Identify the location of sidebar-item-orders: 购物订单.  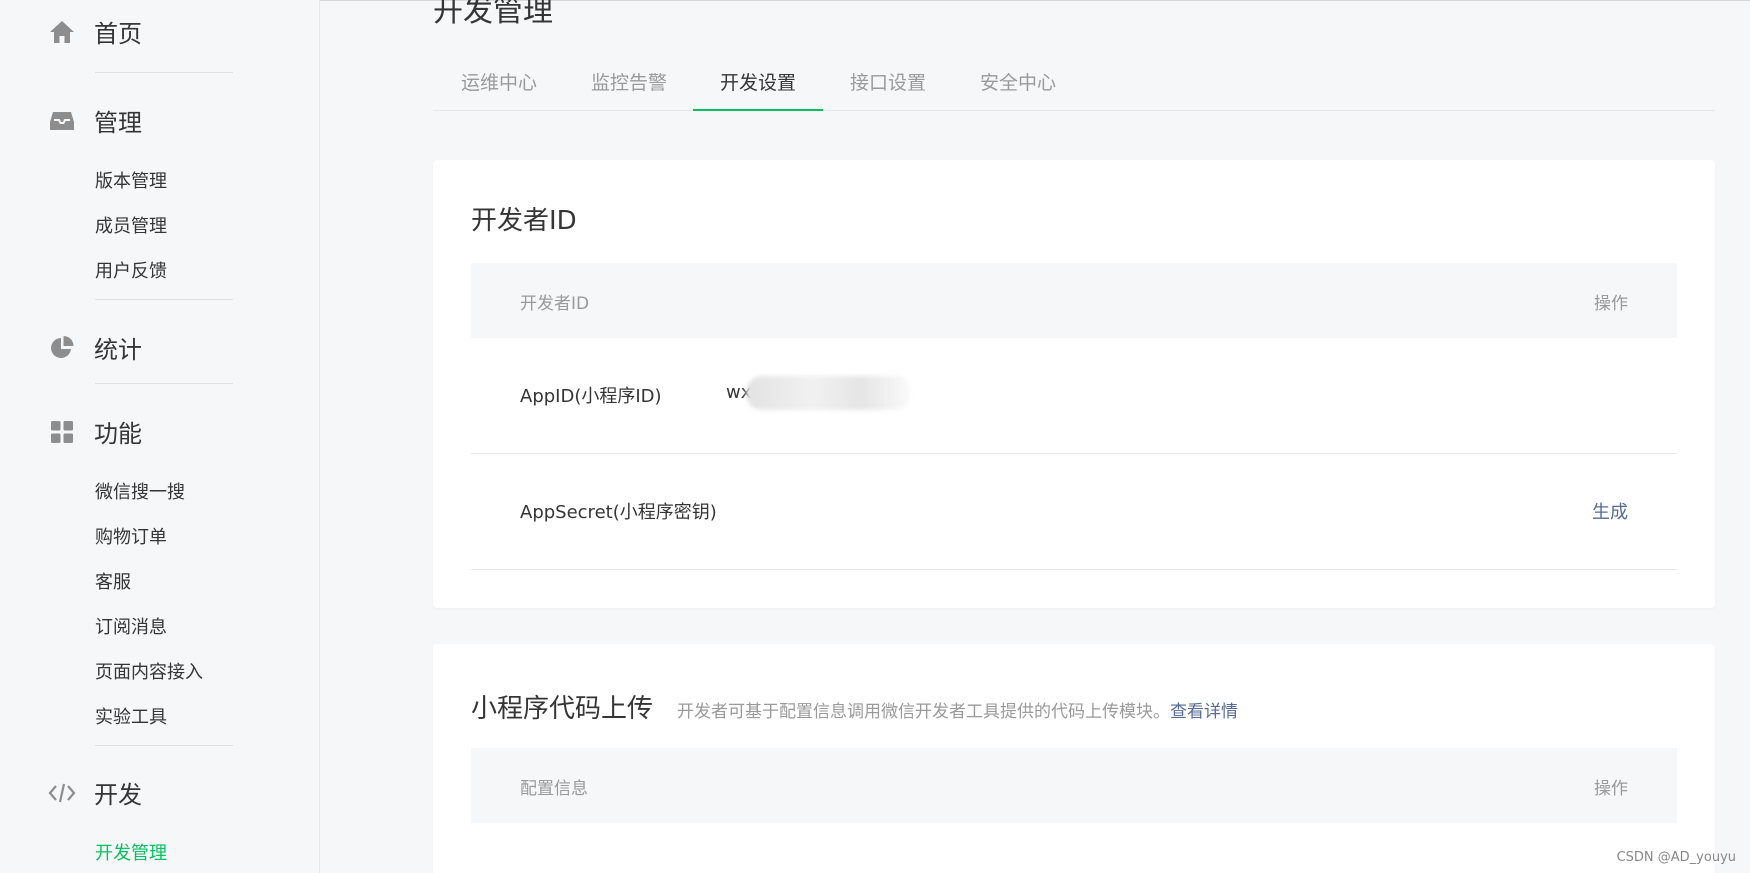
(131, 536).